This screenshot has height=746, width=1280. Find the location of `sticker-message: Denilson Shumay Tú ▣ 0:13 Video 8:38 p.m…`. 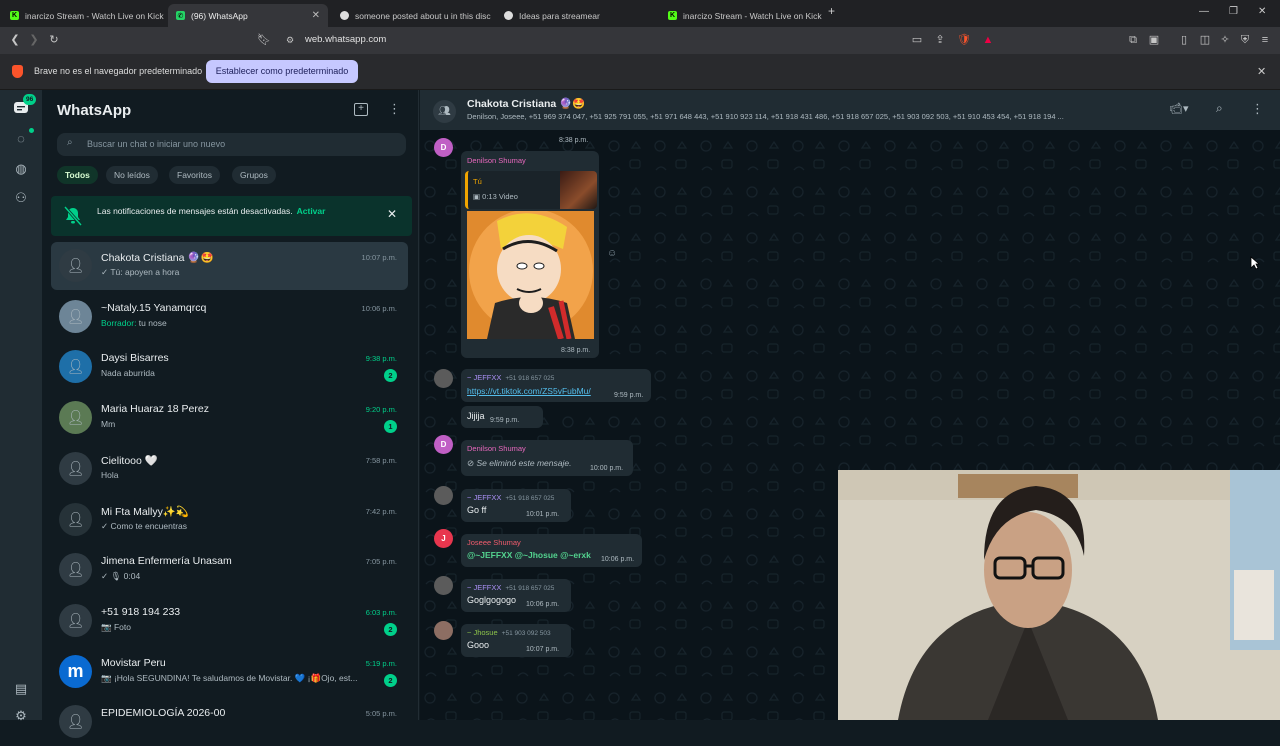

sticker-message: Denilson Shumay Tú ▣ 0:13 Video 8:38 p.m… is located at coordinates (530, 254).